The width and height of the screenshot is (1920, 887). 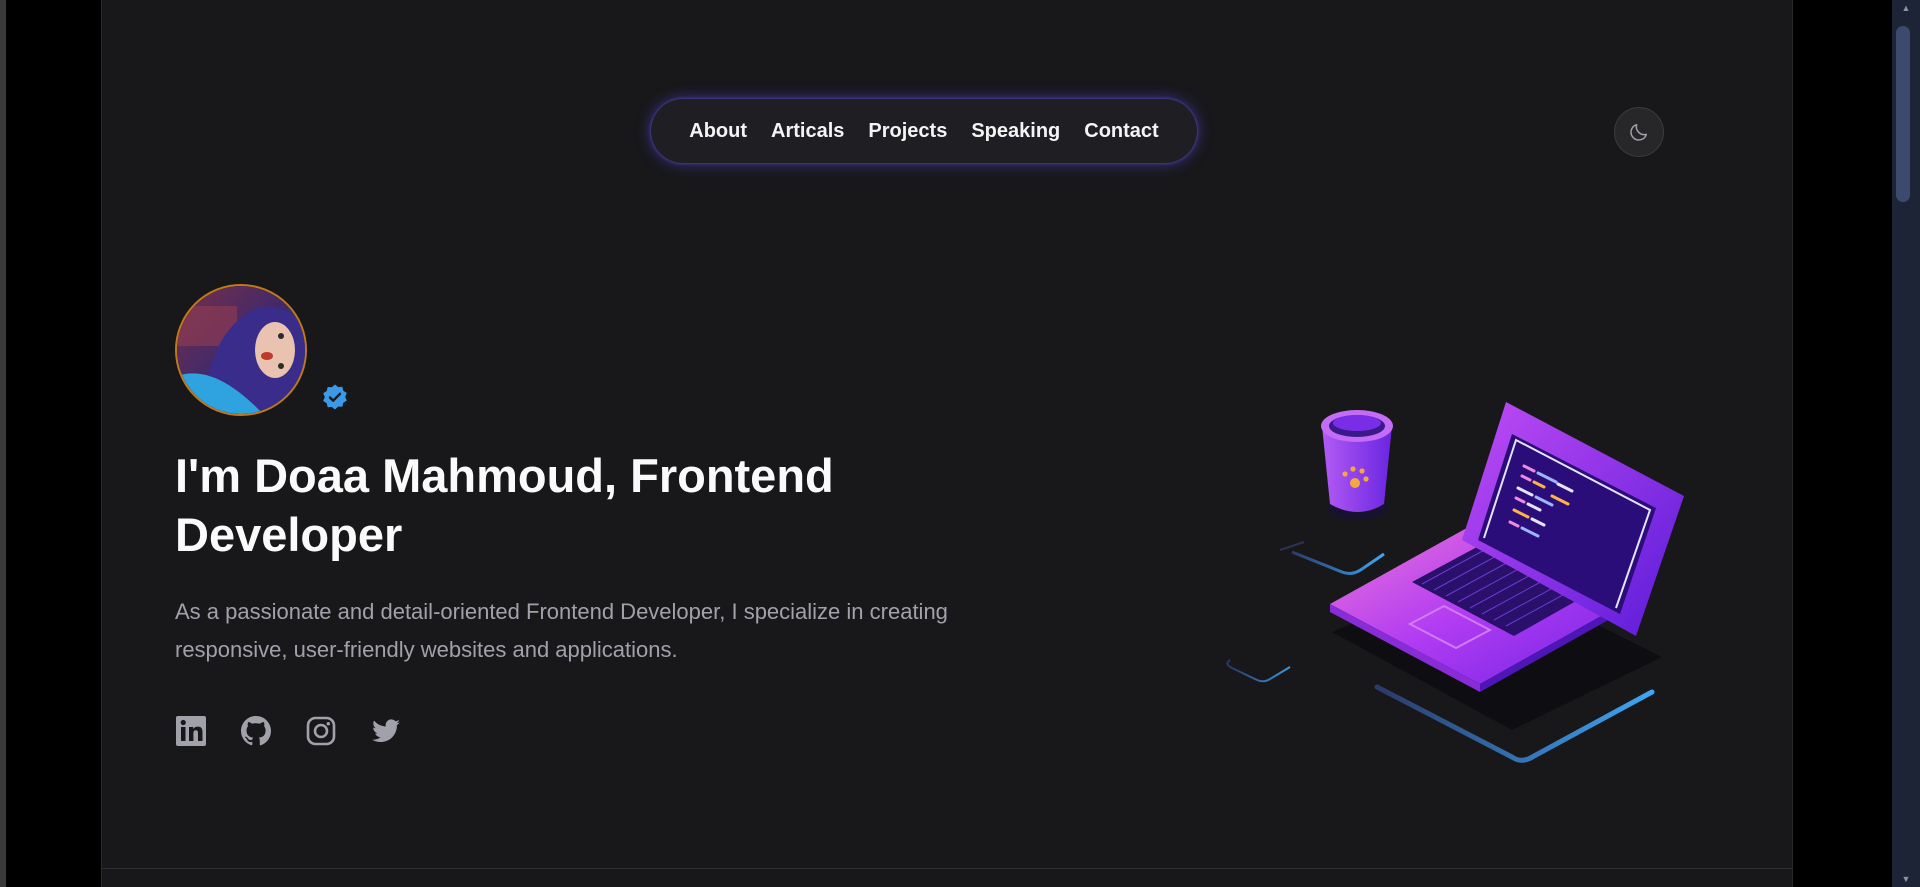 I want to click on laptop-coffee-illustration, so click(x=1455, y=582).